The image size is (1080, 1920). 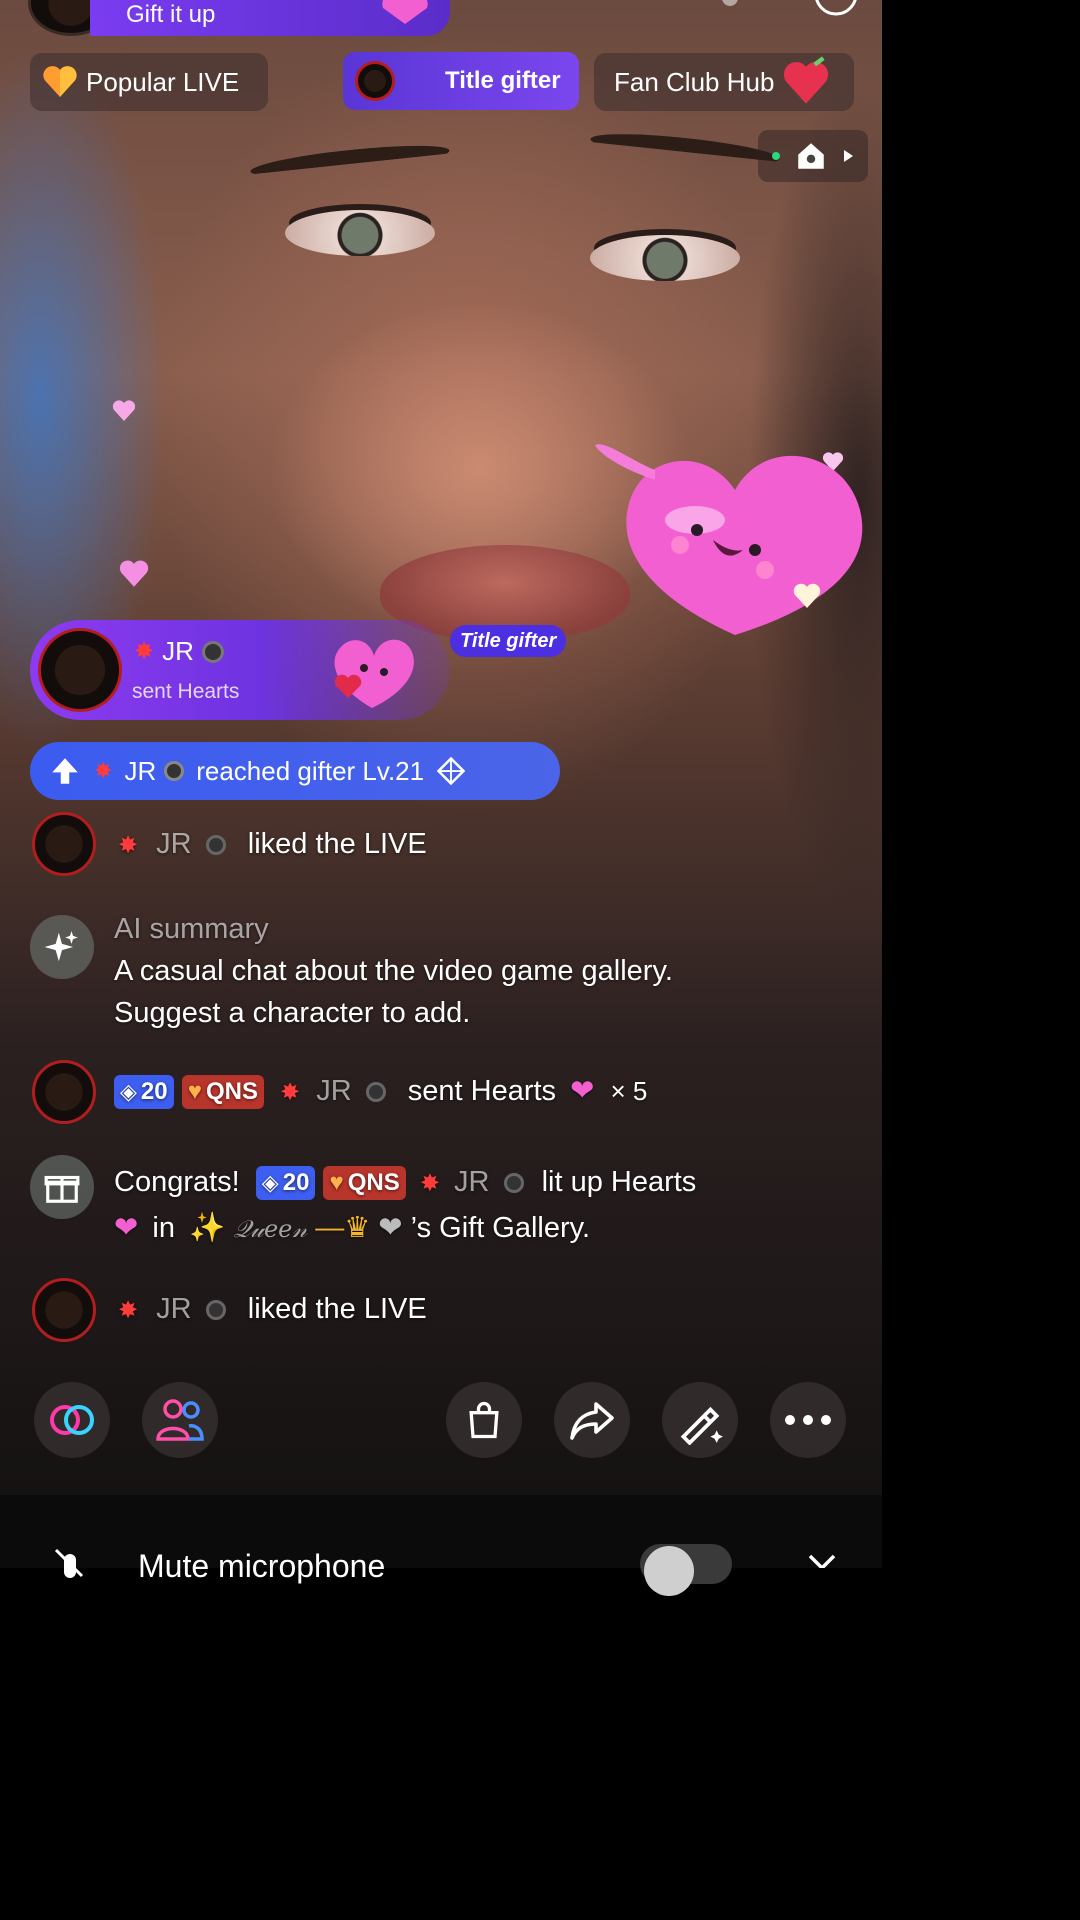 I want to click on gift-action-text: sent Hearts, so click(x=186, y=691).